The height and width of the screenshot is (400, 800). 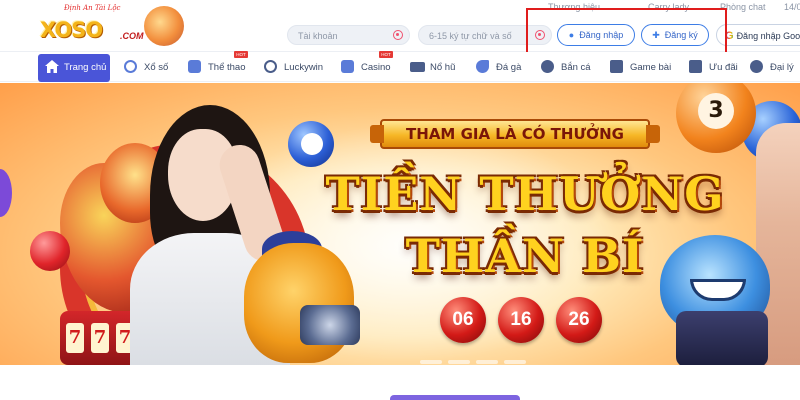 What do you see at coordinates (515, 134) in the screenshot?
I see `banner-ribbon: THAM GIA LÀ CÓ THƯỞNG` at bounding box center [515, 134].